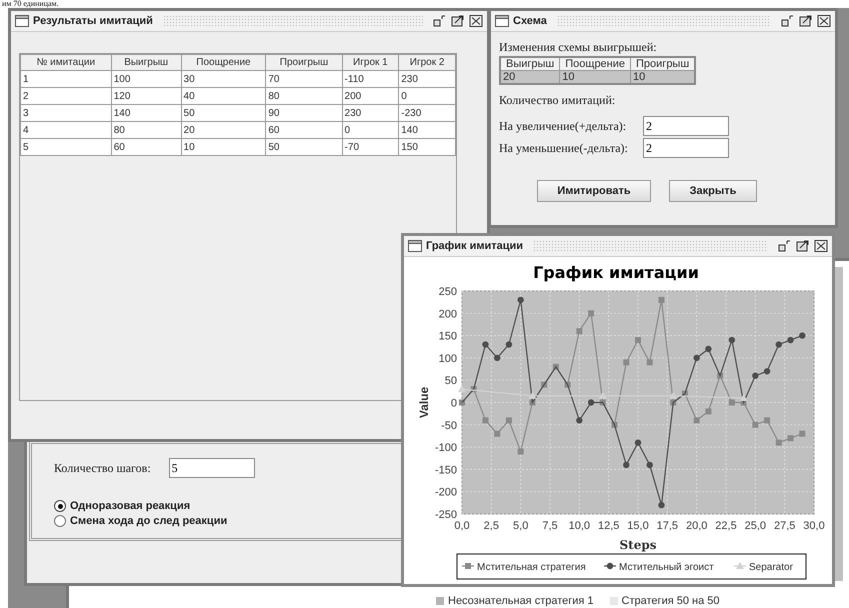 Image resolution: width=849 pixels, height=608 pixels. What do you see at coordinates (445, 448) in the screenshot?
I see `y-tick-label: -100` at bounding box center [445, 448].